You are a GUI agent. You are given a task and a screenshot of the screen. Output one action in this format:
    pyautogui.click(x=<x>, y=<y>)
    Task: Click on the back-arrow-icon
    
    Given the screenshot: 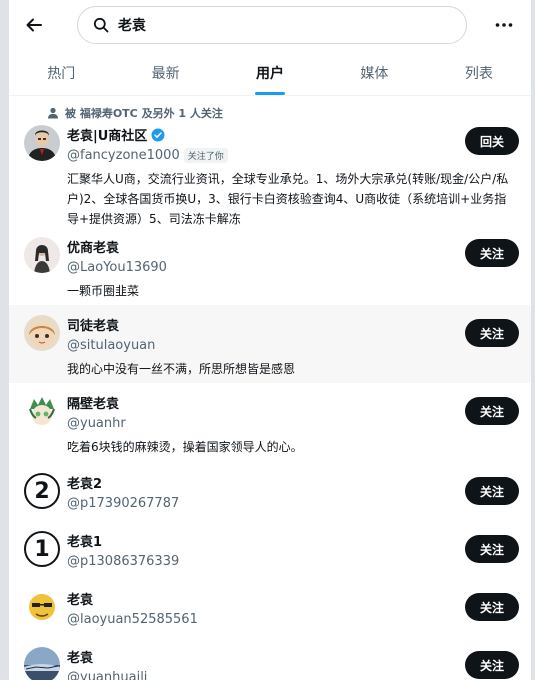 What is the action you would take?
    pyautogui.click(x=34, y=25)
    